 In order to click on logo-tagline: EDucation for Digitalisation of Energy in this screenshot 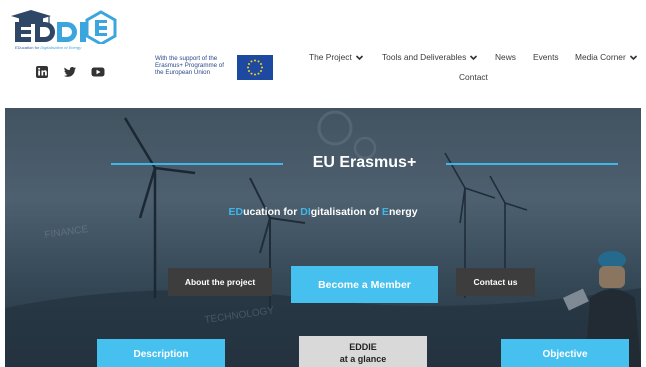, I will do `click(48, 47)`.